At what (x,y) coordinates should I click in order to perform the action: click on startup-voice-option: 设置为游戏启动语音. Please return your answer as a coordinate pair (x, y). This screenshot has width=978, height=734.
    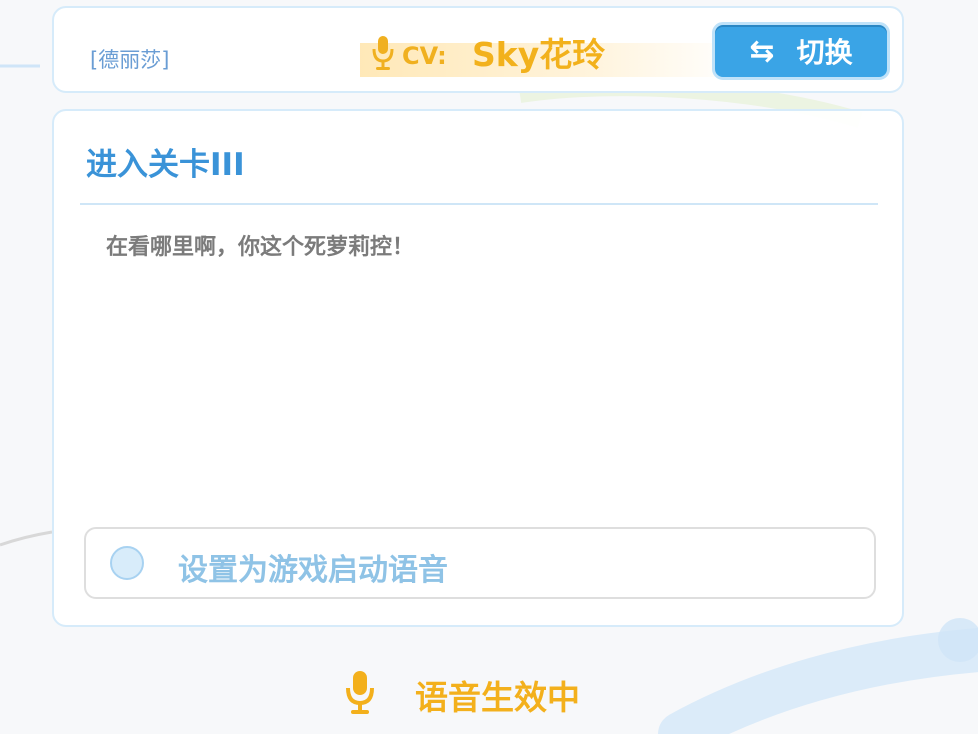
    Looking at the image, I should click on (480, 563).